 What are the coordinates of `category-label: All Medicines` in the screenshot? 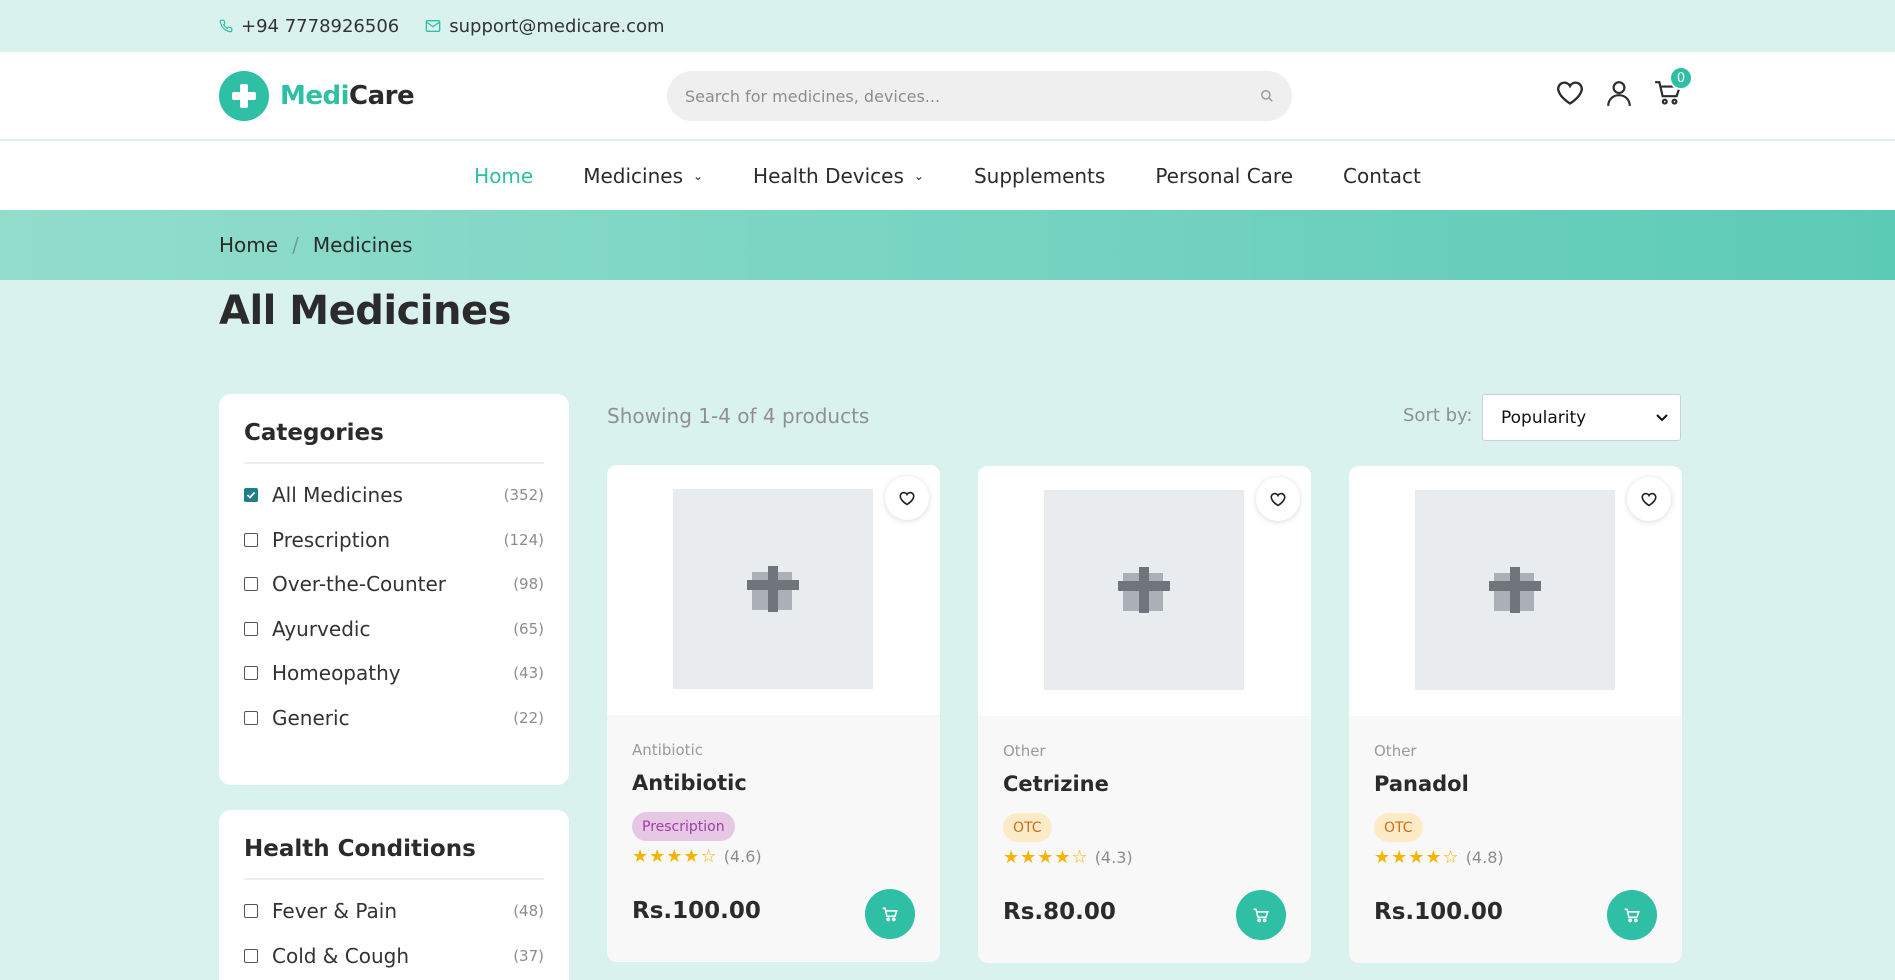 It's located at (337, 495).